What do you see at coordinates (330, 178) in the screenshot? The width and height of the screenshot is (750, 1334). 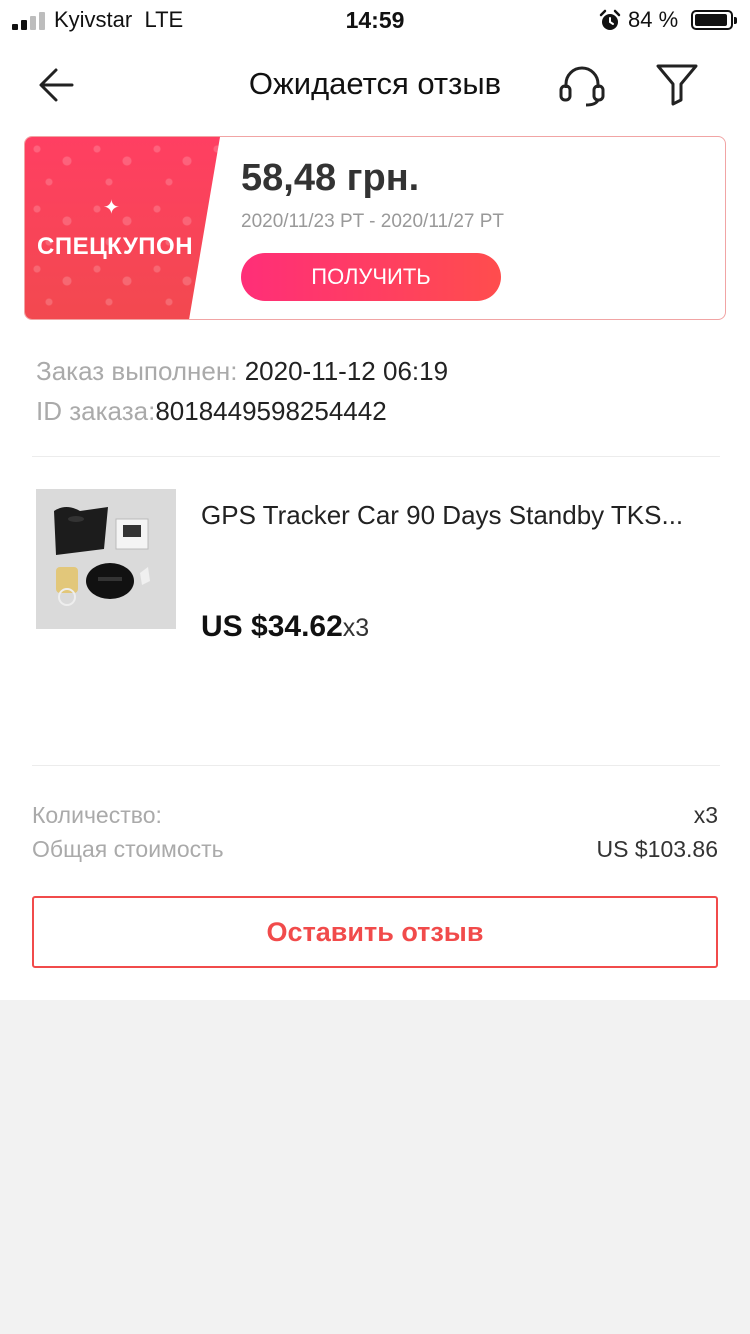 I see `coupon-amount: 58,48 грн.` at bounding box center [330, 178].